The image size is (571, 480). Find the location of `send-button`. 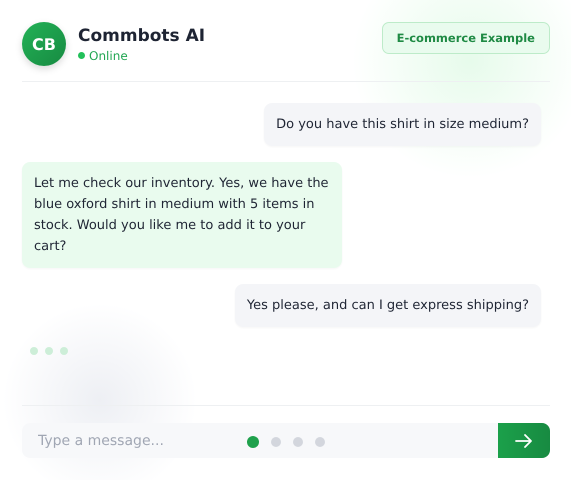

send-button is located at coordinates (524, 440).